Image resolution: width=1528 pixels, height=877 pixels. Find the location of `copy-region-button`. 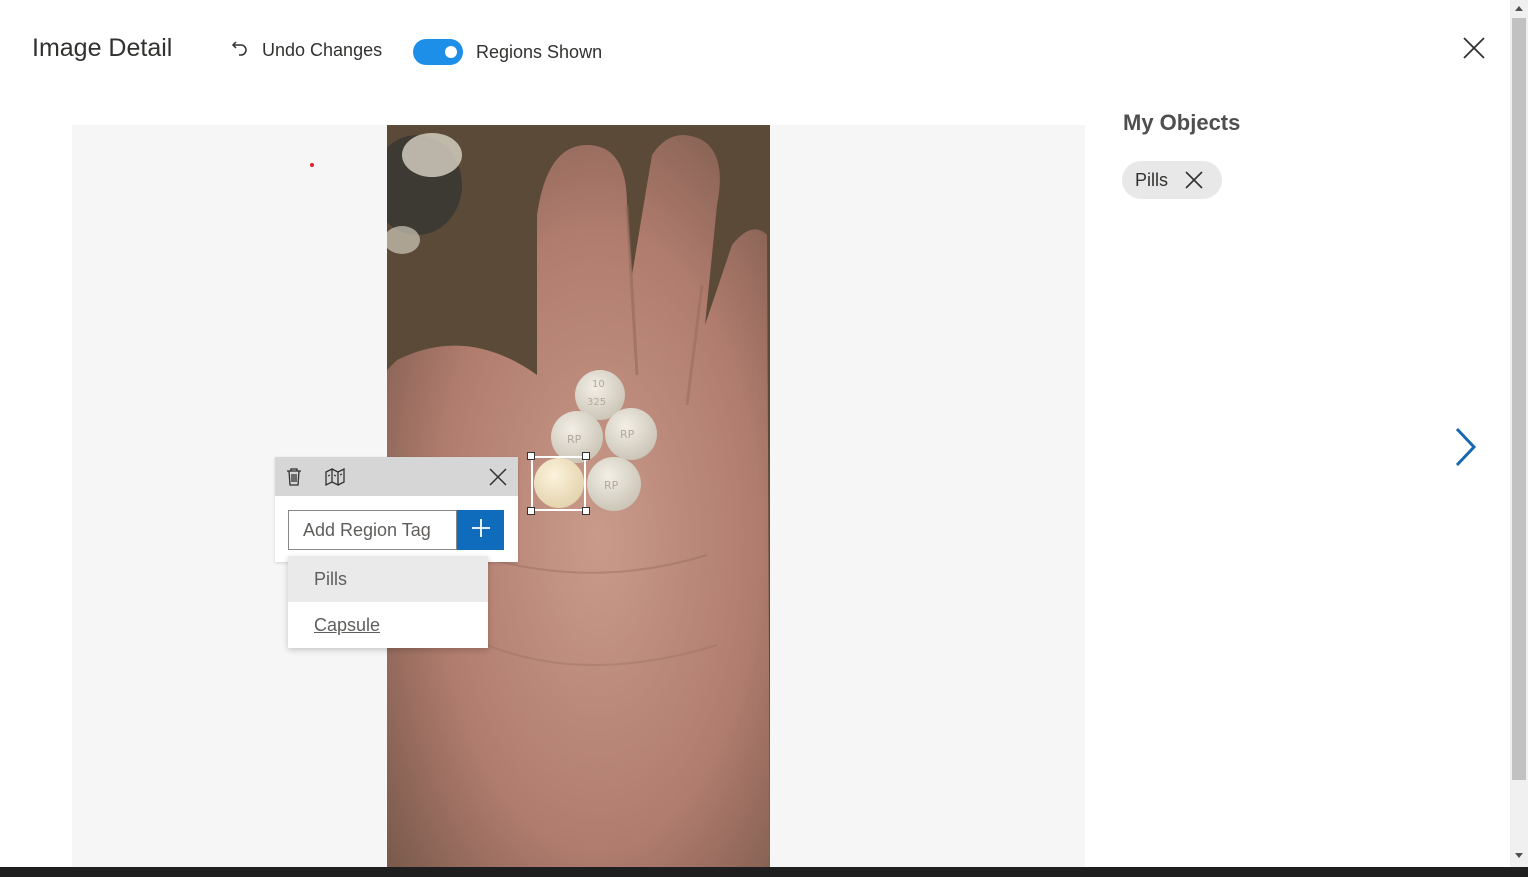

copy-region-button is located at coordinates (334, 477).